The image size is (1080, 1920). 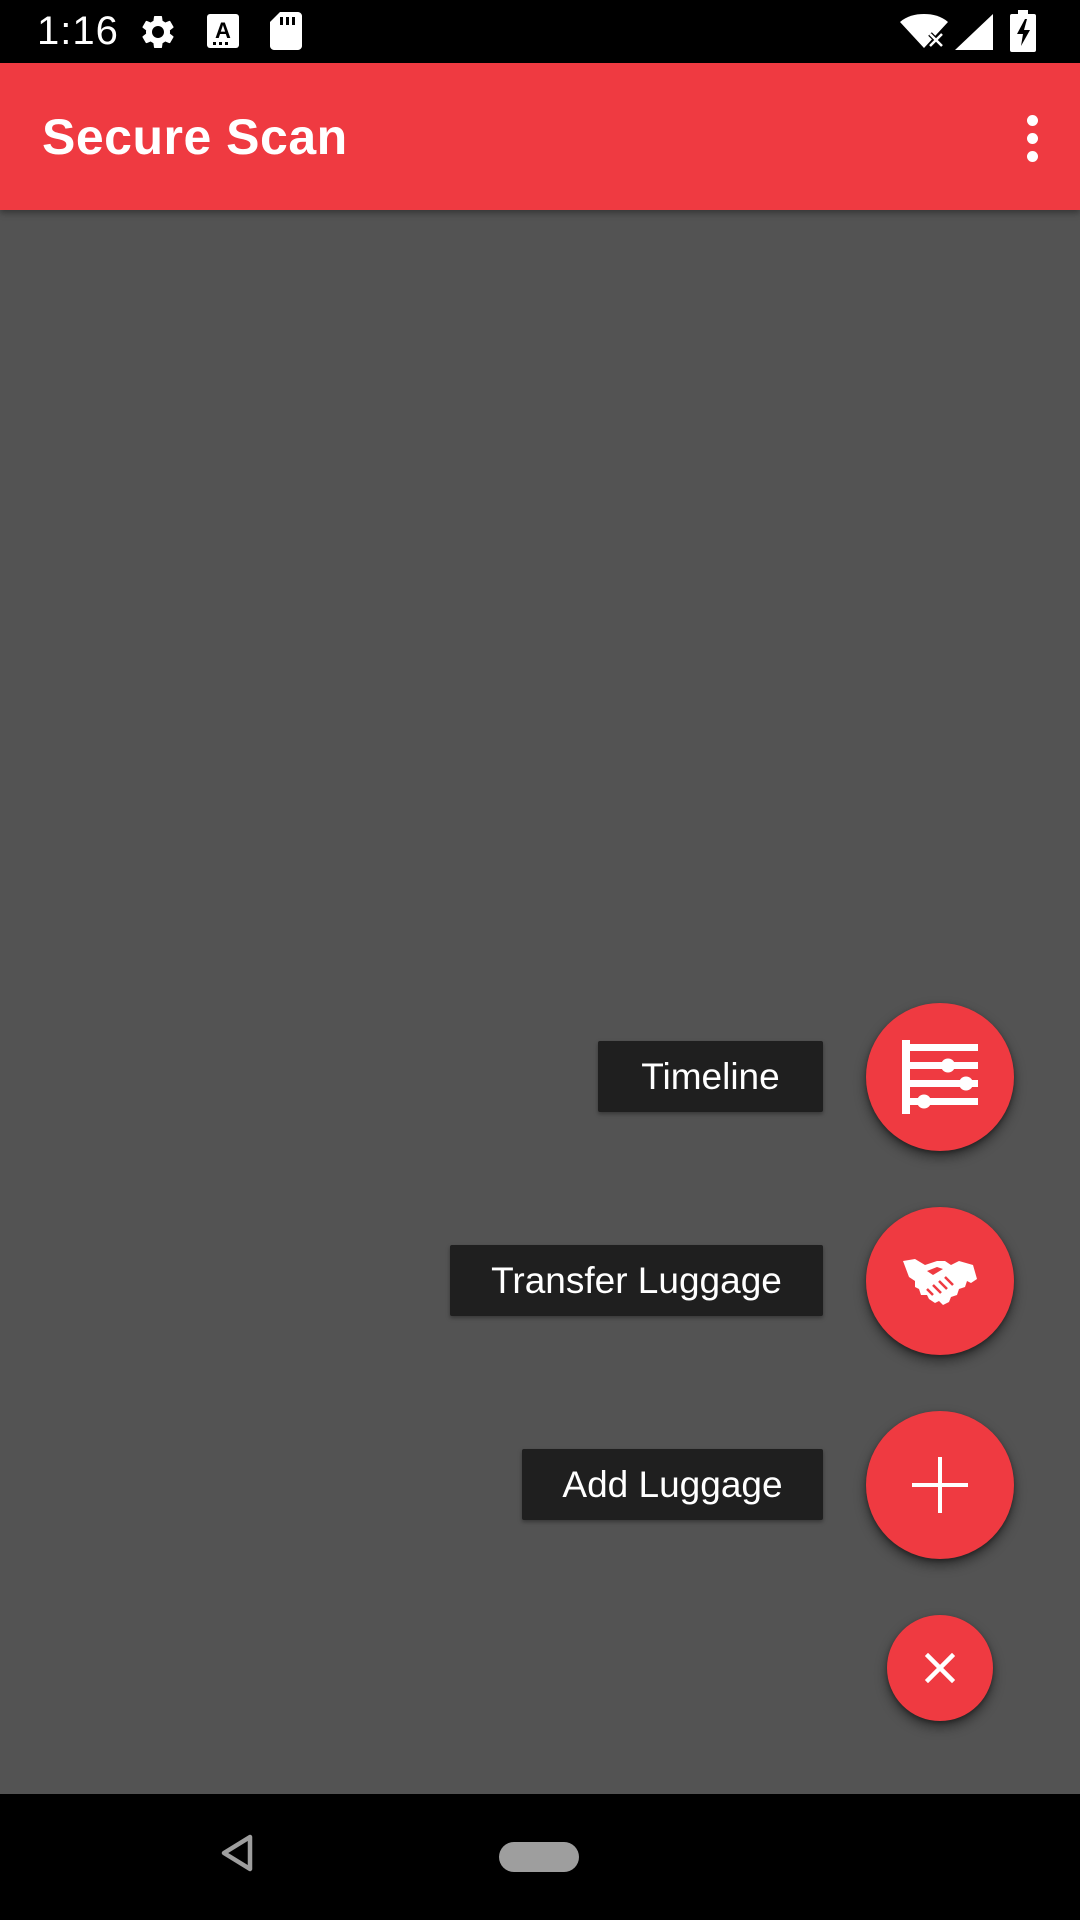 I want to click on handshake-icon, so click(x=940, y=1281).